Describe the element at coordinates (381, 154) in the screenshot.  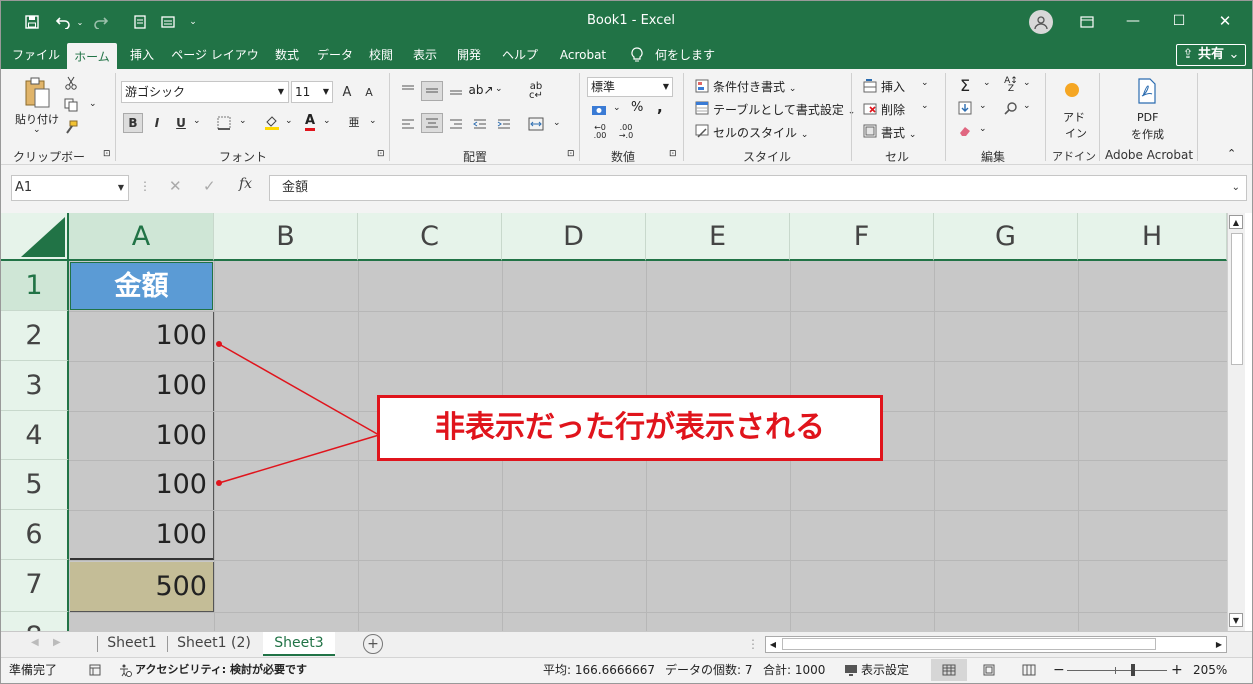
I see `font-launcher-icon: ⊡` at that location.